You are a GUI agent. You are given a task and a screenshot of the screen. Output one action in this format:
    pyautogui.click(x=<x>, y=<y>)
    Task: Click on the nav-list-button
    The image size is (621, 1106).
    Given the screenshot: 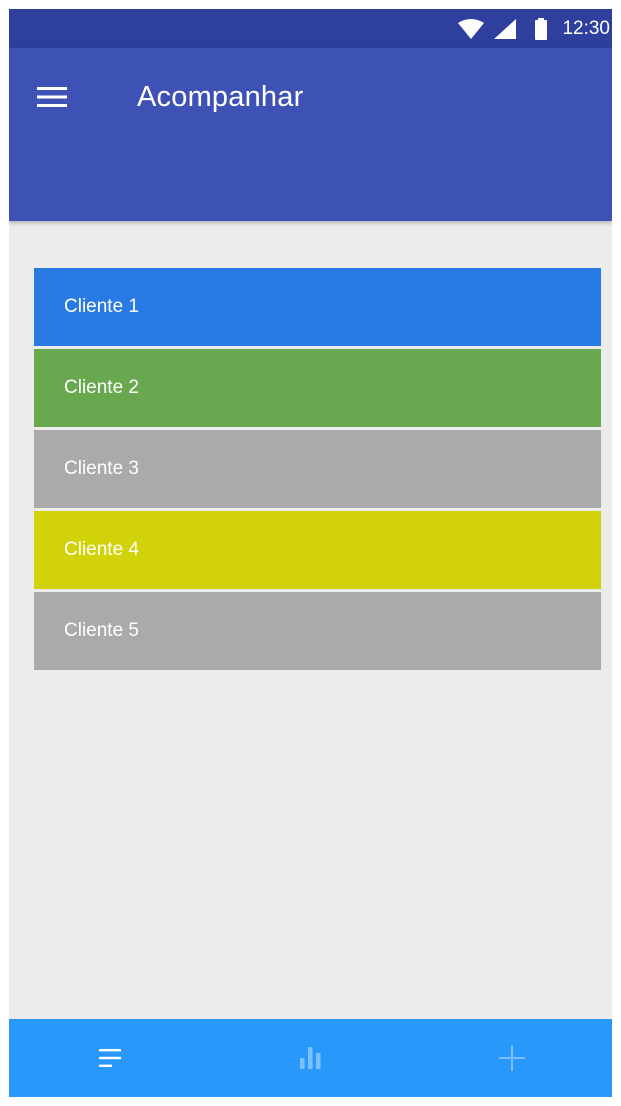 What is the action you would take?
    pyautogui.click(x=109, y=1058)
    